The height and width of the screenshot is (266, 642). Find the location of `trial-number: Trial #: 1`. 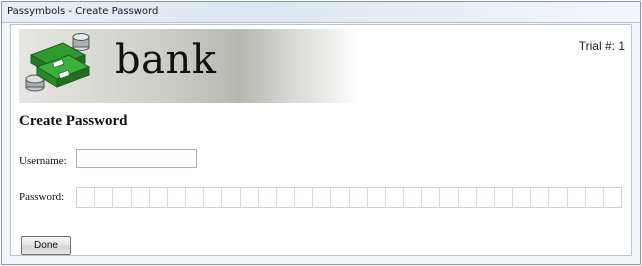

trial-number: Trial #: 1 is located at coordinates (601, 46).